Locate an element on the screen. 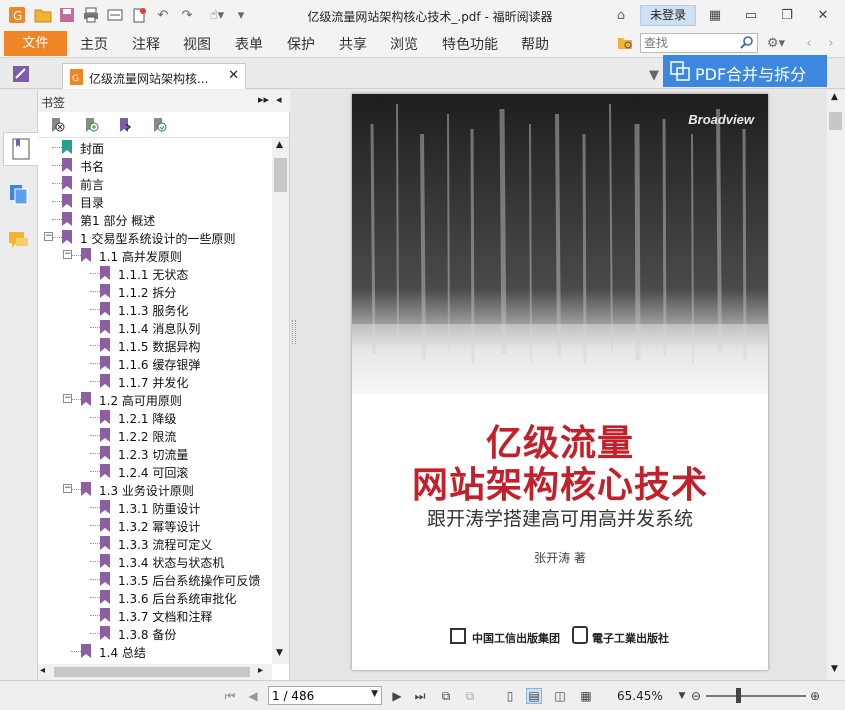  bookmark-item: 第1 部分 概述 is located at coordinates (155, 219).